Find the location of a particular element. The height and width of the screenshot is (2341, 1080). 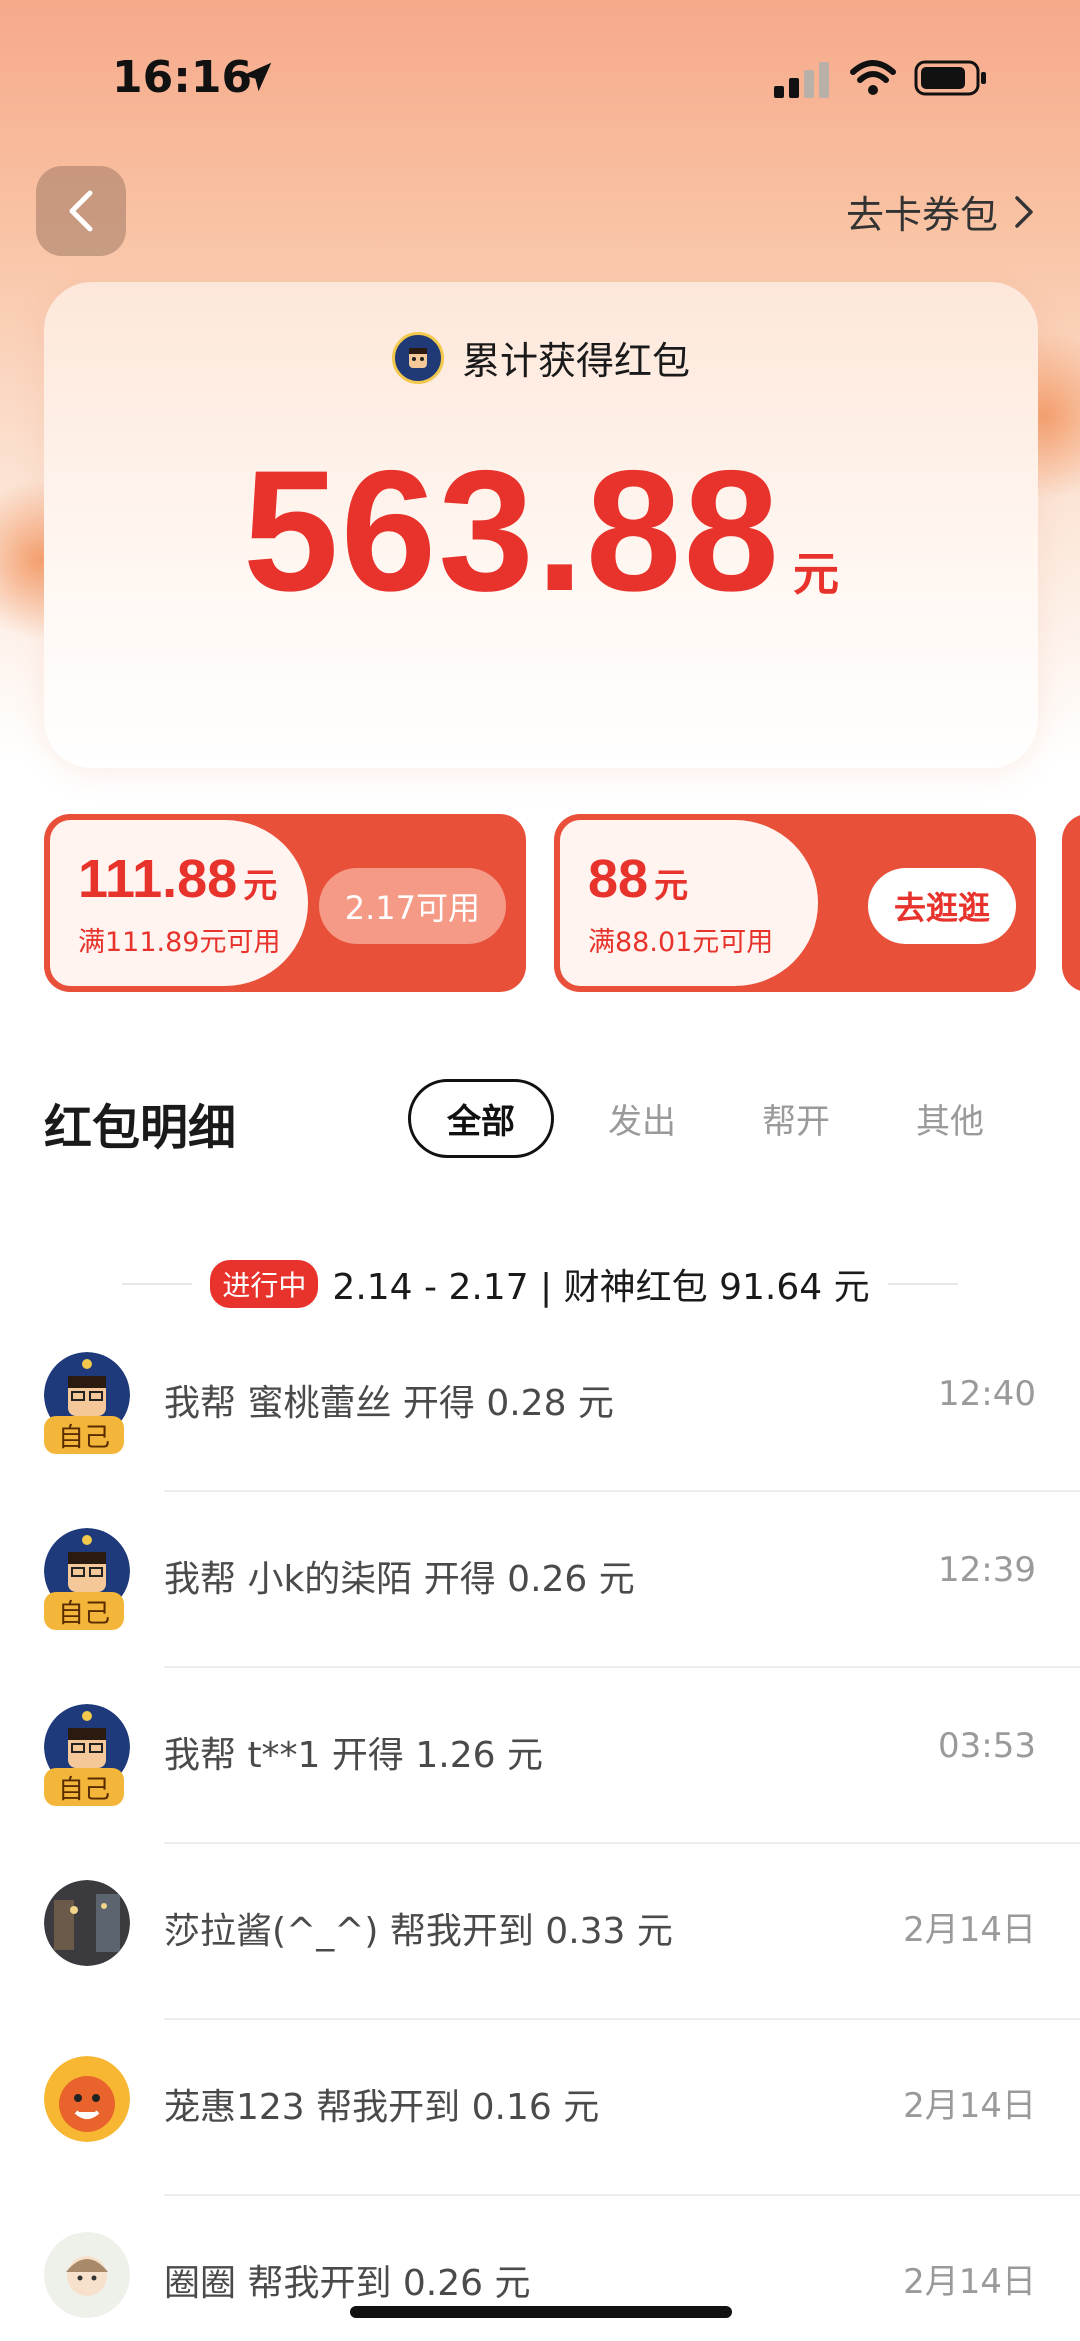

record-text: 我帮 蜜桃蕾丝 开得 0.28 元 is located at coordinates (389, 1403).